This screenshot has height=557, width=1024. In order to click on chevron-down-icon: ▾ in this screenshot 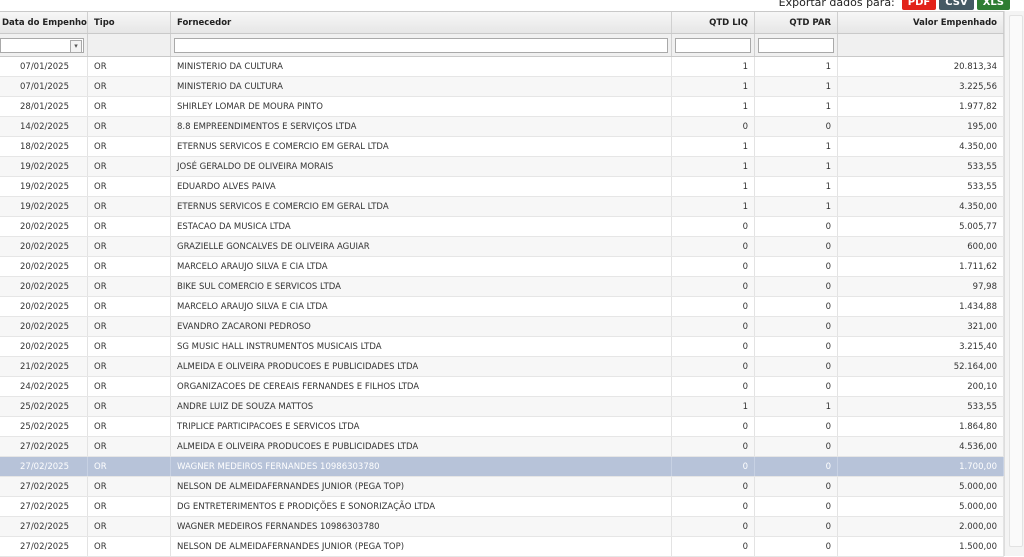, I will do `click(76, 46)`.